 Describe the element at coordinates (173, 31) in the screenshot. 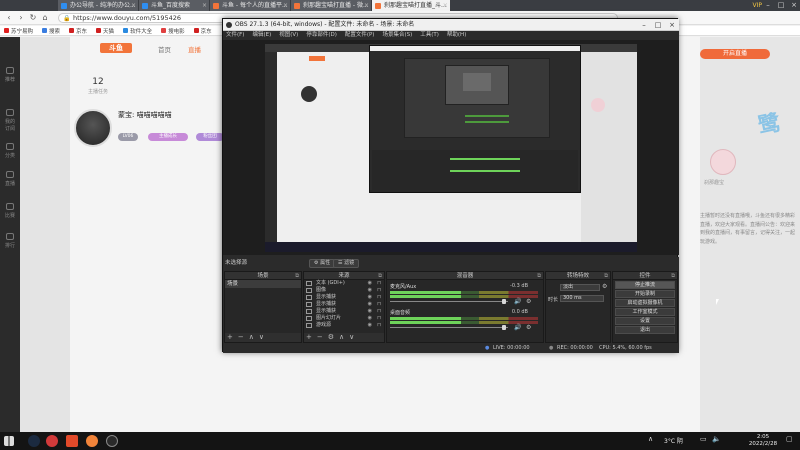

I see `bookmark-item: 搜电影` at that location.